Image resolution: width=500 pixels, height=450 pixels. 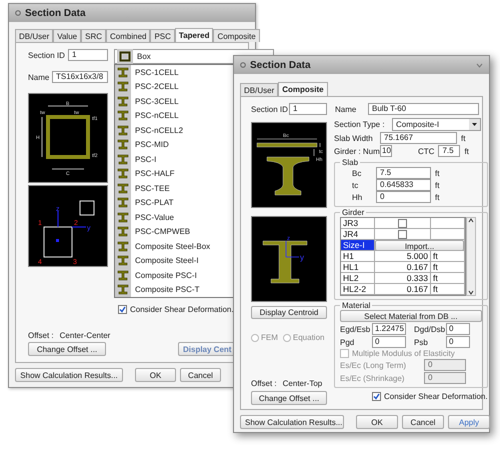 I want to click on group-title: Girder, so click(x=353, y=212).